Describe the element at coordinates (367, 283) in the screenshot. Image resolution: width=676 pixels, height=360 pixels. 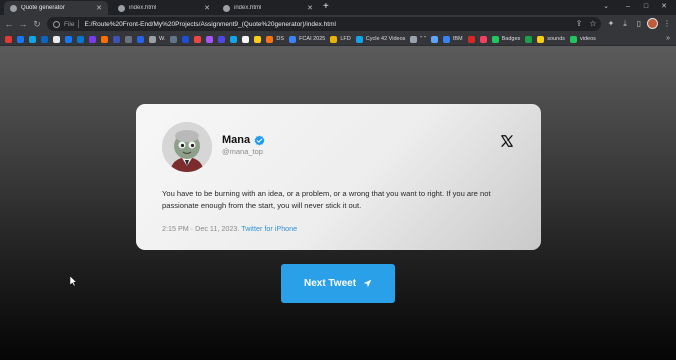
I see `send-icon` at that location.